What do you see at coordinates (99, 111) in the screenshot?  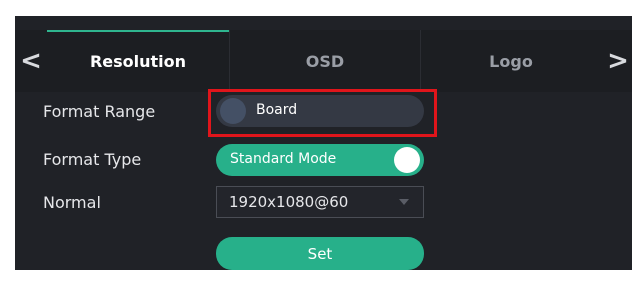 I see `format-range-label: Format Range` at bounding box center [99, 111].